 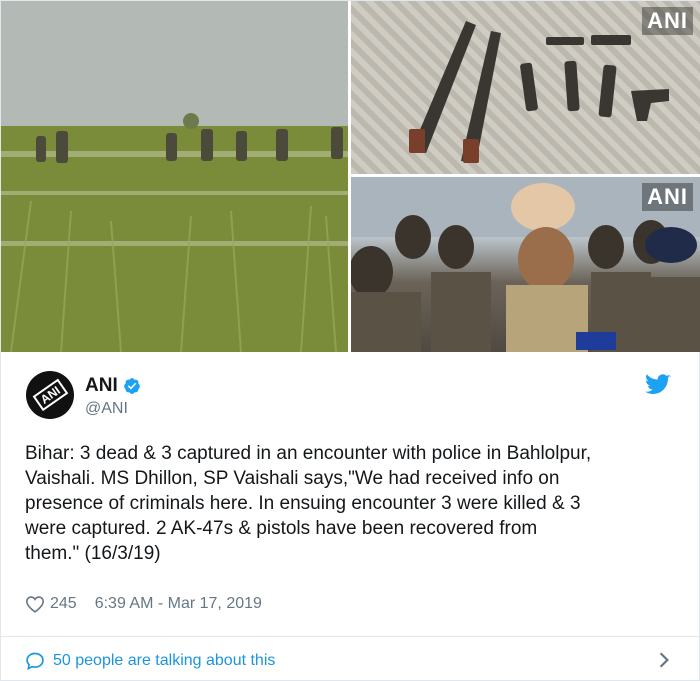 I want to click on timestamp: 6:39 AM - Mar 17, 2019, so click(x=178, y=604).